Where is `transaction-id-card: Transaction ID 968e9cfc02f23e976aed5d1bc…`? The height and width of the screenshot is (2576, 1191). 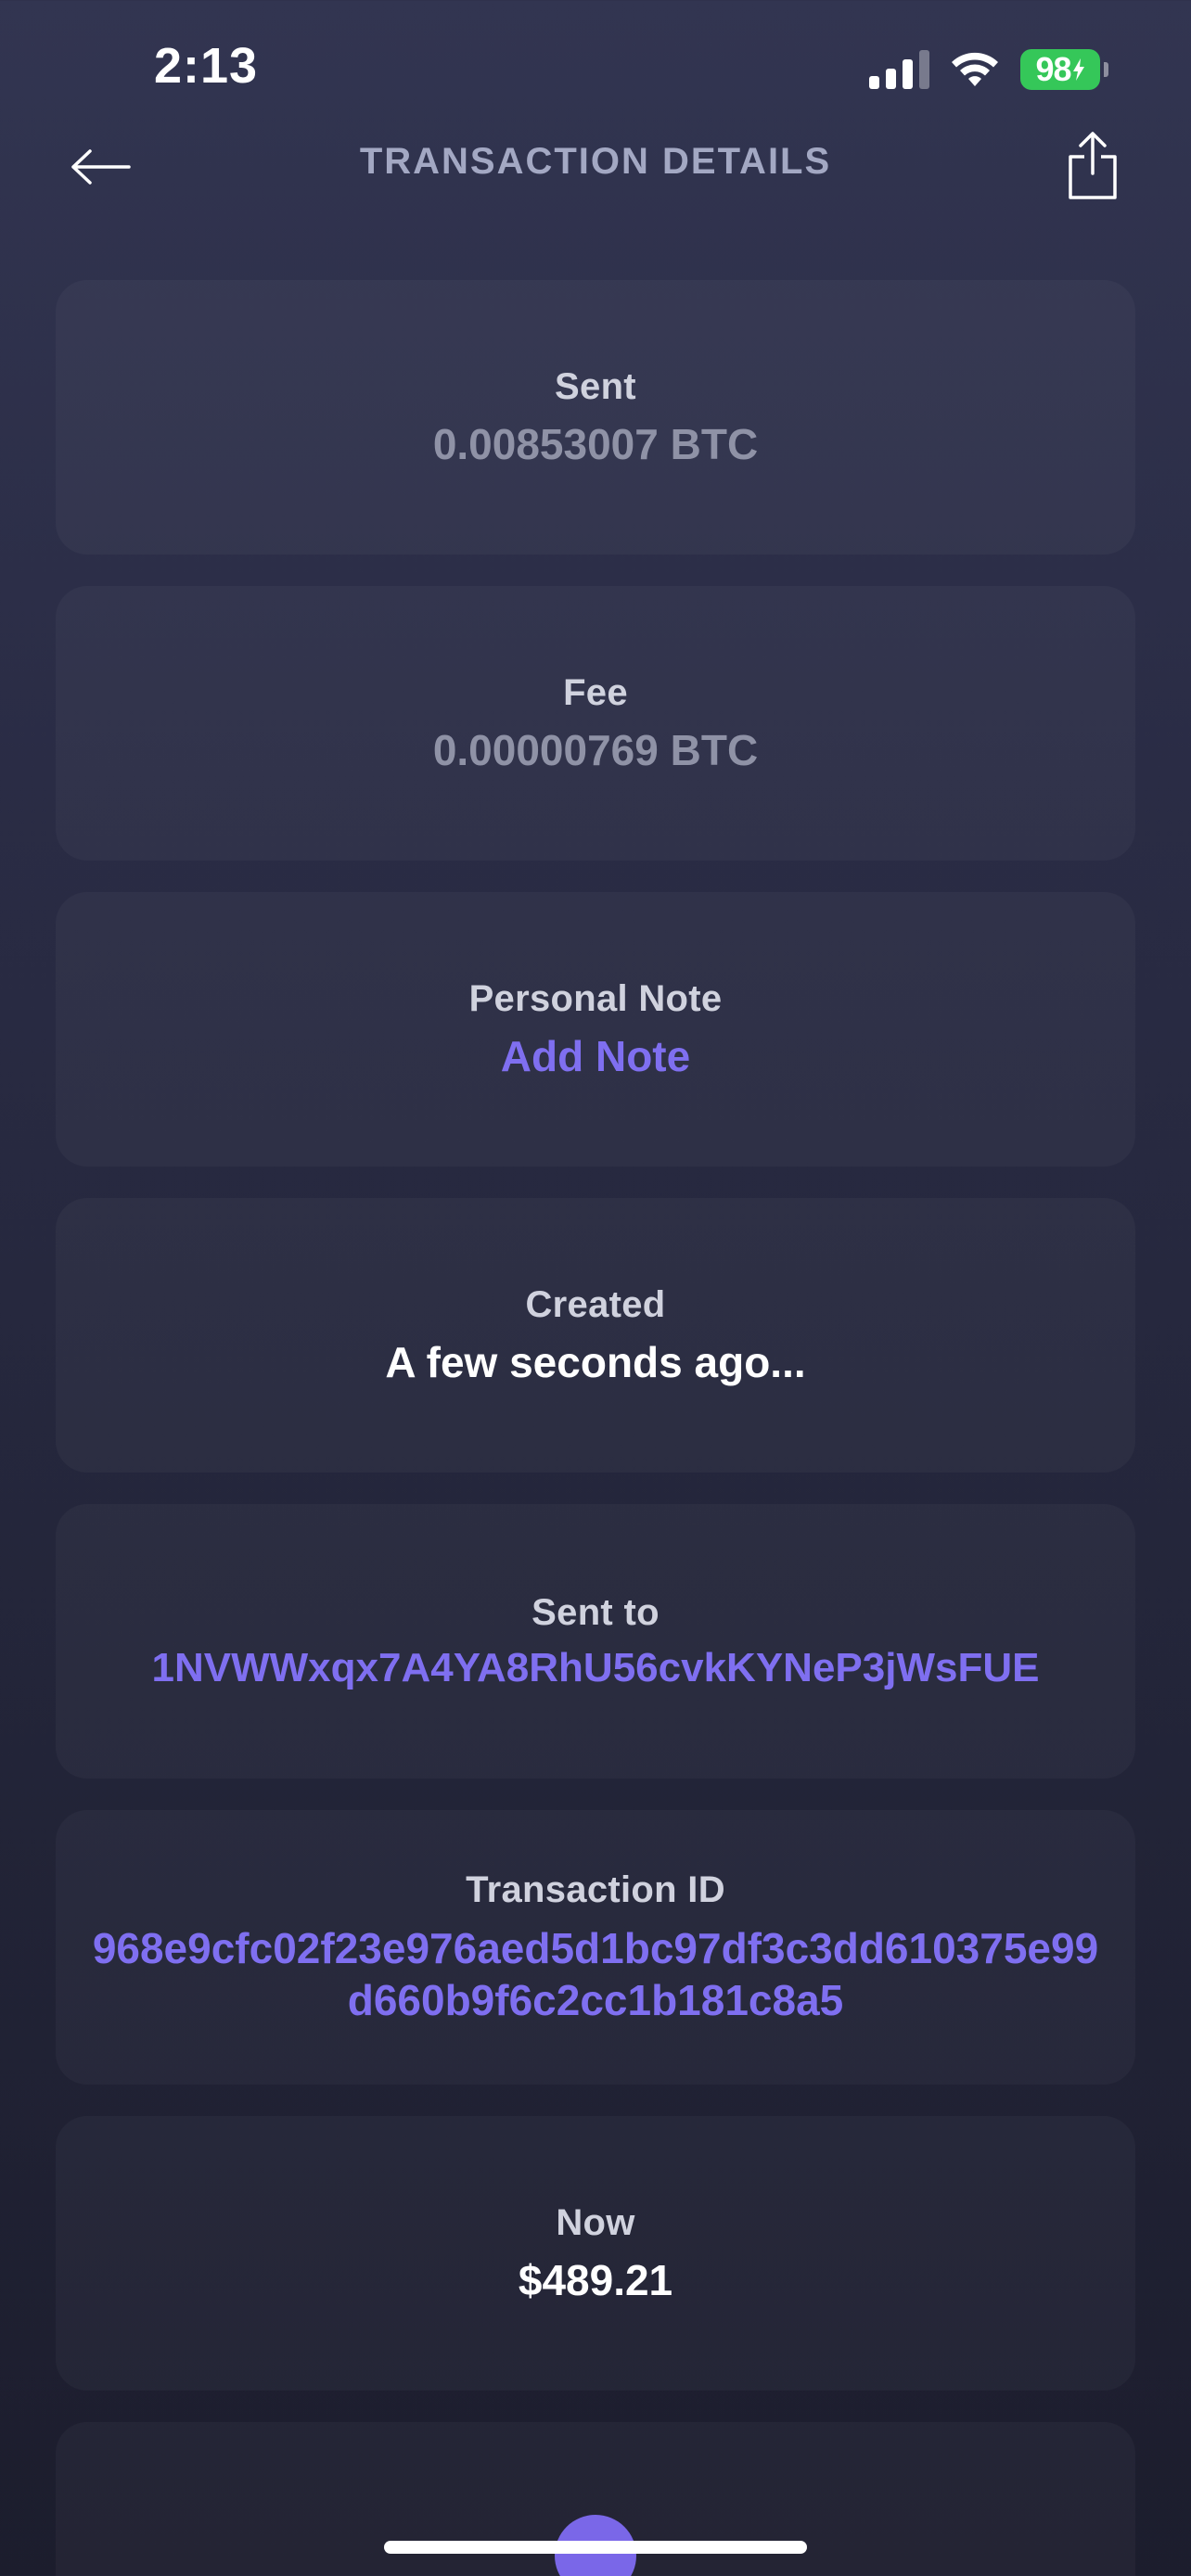 transaction-id-card: Transaction ID 968e9cfc02f23e976aed5d1bc… is located at coordinates (595, 1947).